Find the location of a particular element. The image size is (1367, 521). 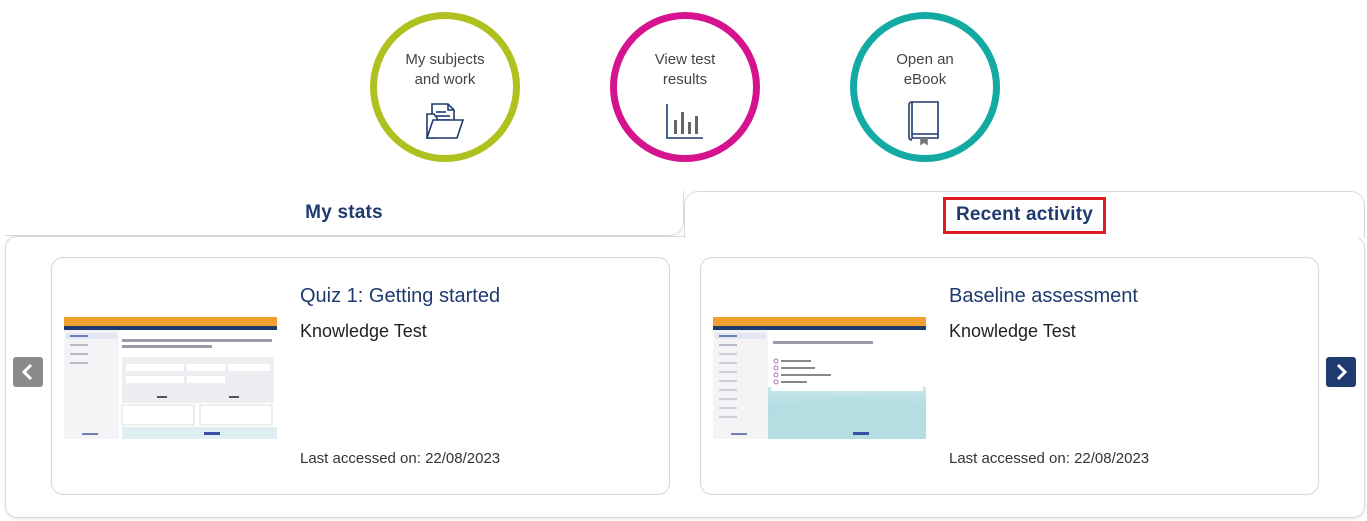

carousel-next-button is located at coordinates (1341, 372).